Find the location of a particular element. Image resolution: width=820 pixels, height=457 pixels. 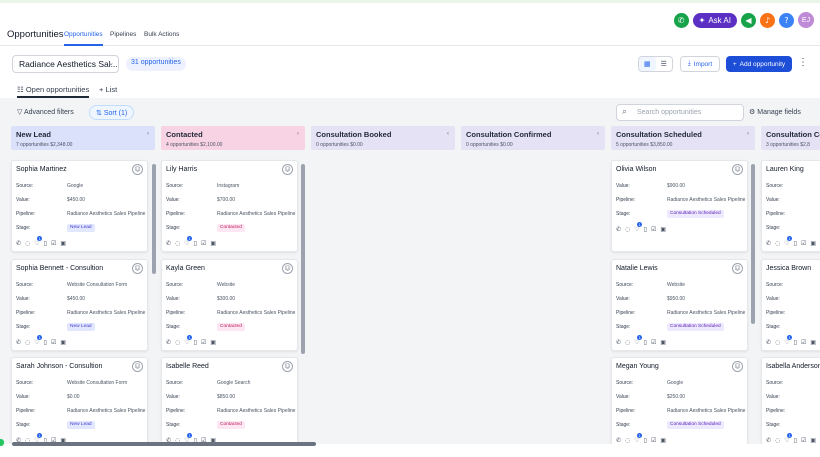

manage-fields-button: ⚙ Manage fields is located at coordinates (775, 112).